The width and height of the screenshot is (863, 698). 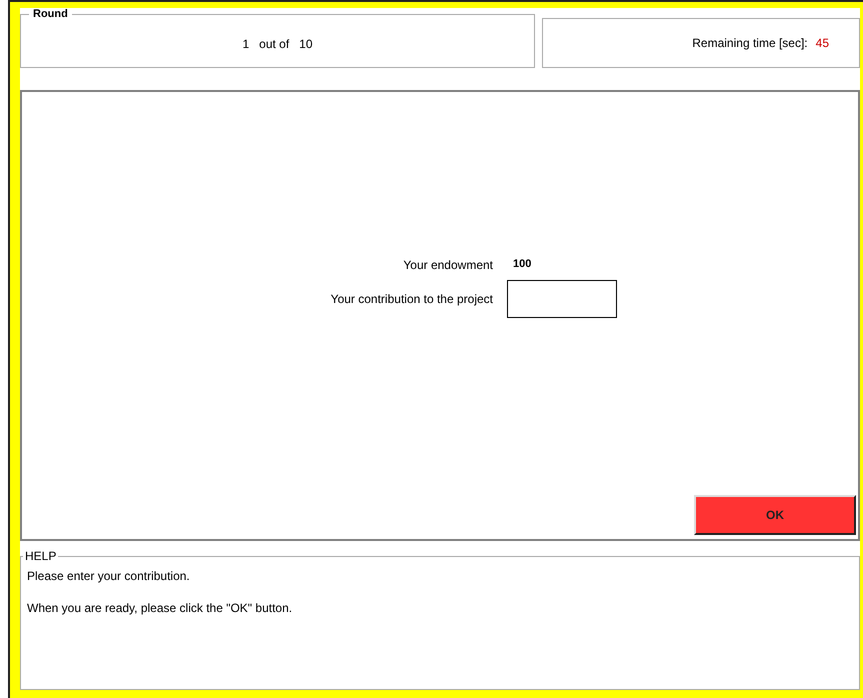 What do you see at coordinates (562, 299) in the screenshot?
I see `contribution-input` at bounding box center [562, 299].